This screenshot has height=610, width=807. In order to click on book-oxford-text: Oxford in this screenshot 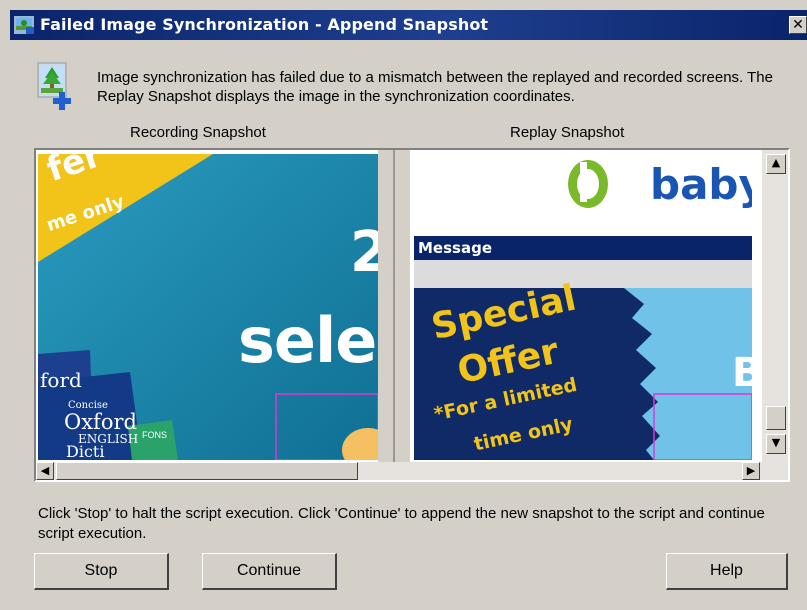, I will do `click(100, 422)`.